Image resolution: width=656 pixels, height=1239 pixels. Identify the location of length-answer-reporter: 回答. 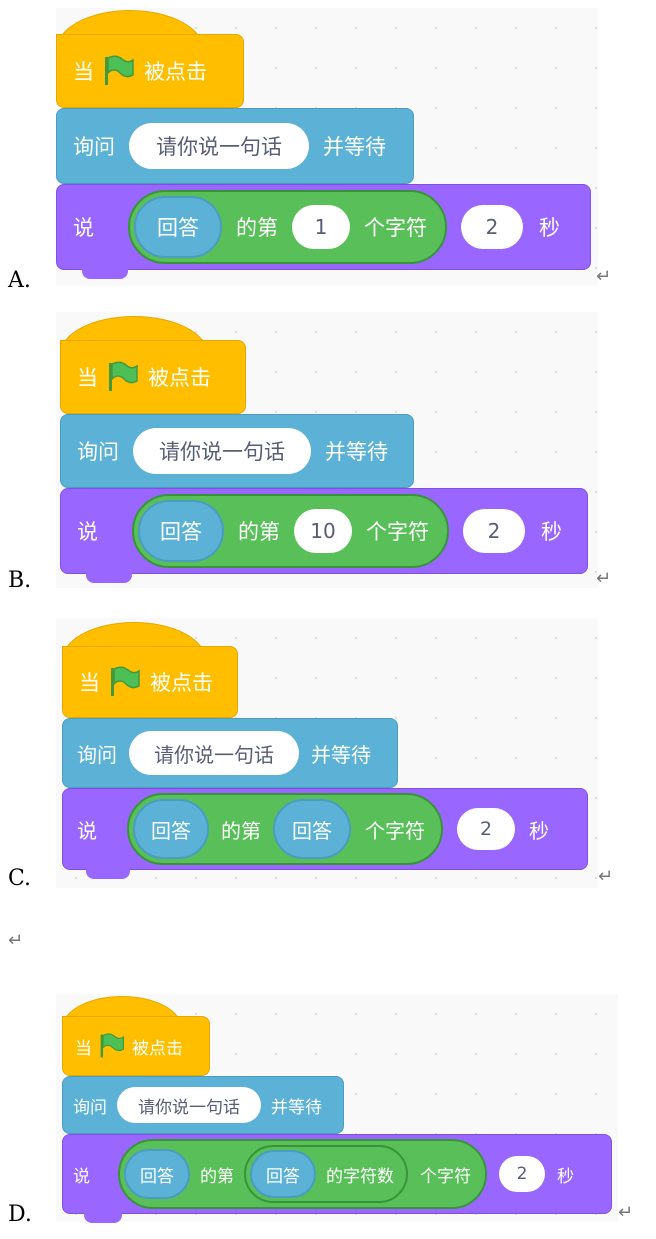
(283, 1174).